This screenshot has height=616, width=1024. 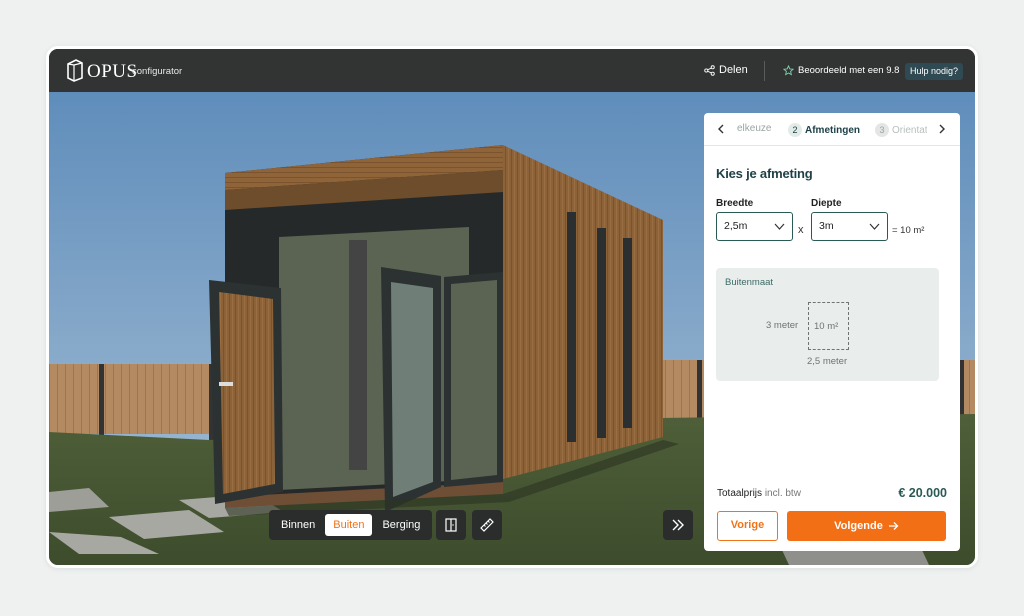 What do you see at coordinates (942, 129) in the screenshot?
I see `chevron-right-icon` at bounding box center [942, 129].